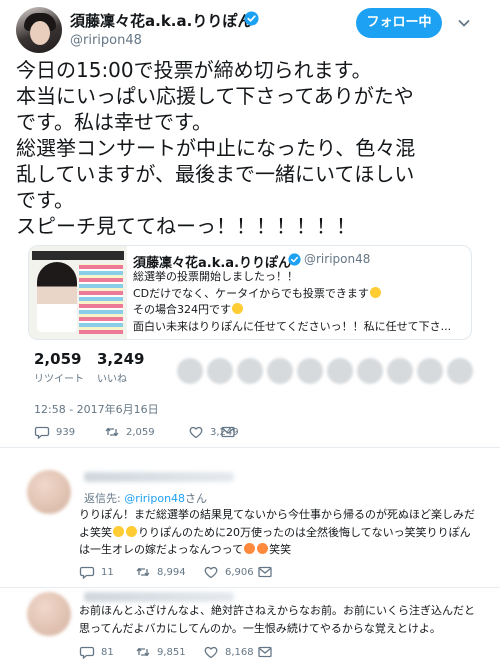  I want to click on retweet-count: 8,994, so click(171, 572).